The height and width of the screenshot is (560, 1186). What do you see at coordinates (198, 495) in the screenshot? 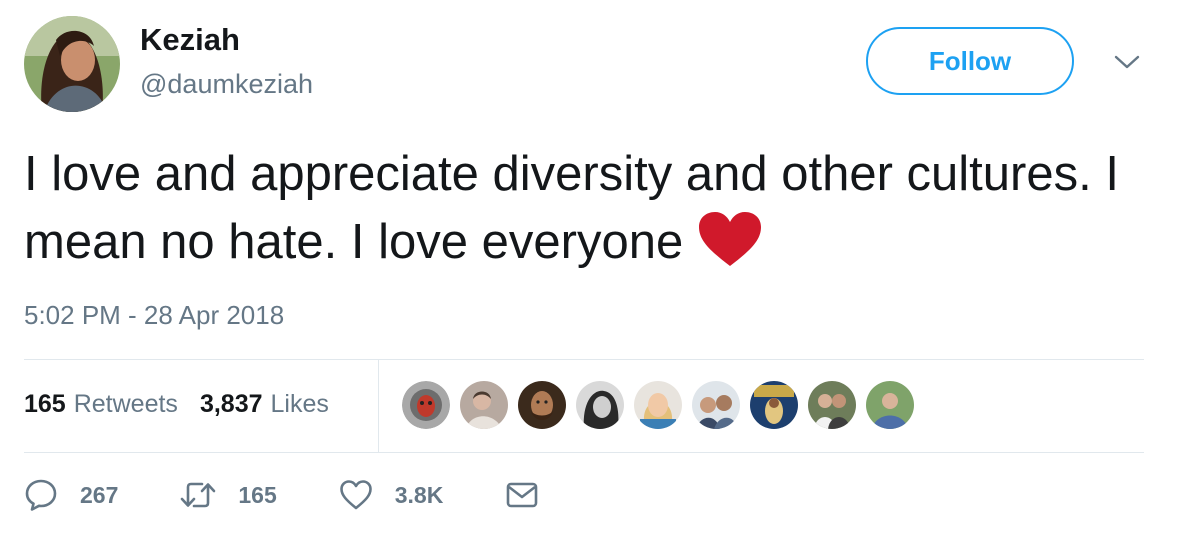
I see `retweet-icon` at bounding box center [198, 495].